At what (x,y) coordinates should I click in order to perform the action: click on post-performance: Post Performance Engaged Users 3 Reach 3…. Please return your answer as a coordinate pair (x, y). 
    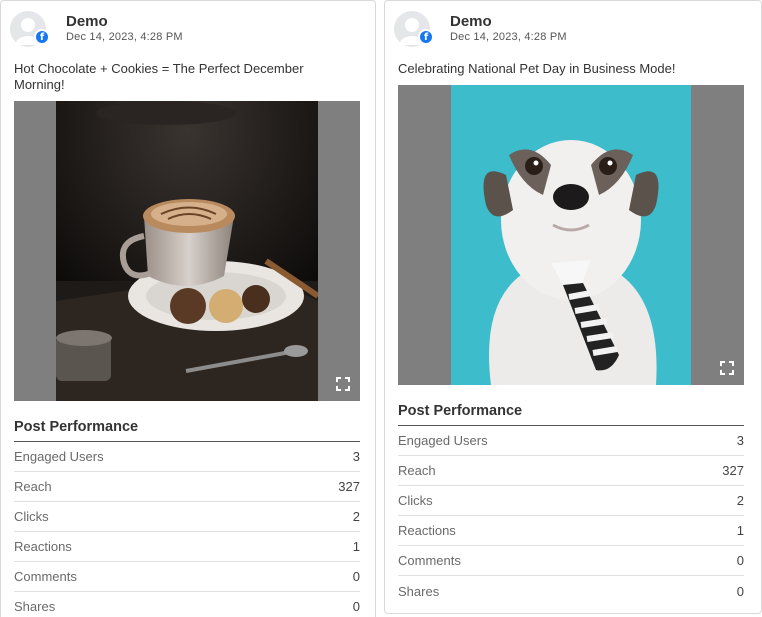
    Looking at the image, I should click on (187, 517).